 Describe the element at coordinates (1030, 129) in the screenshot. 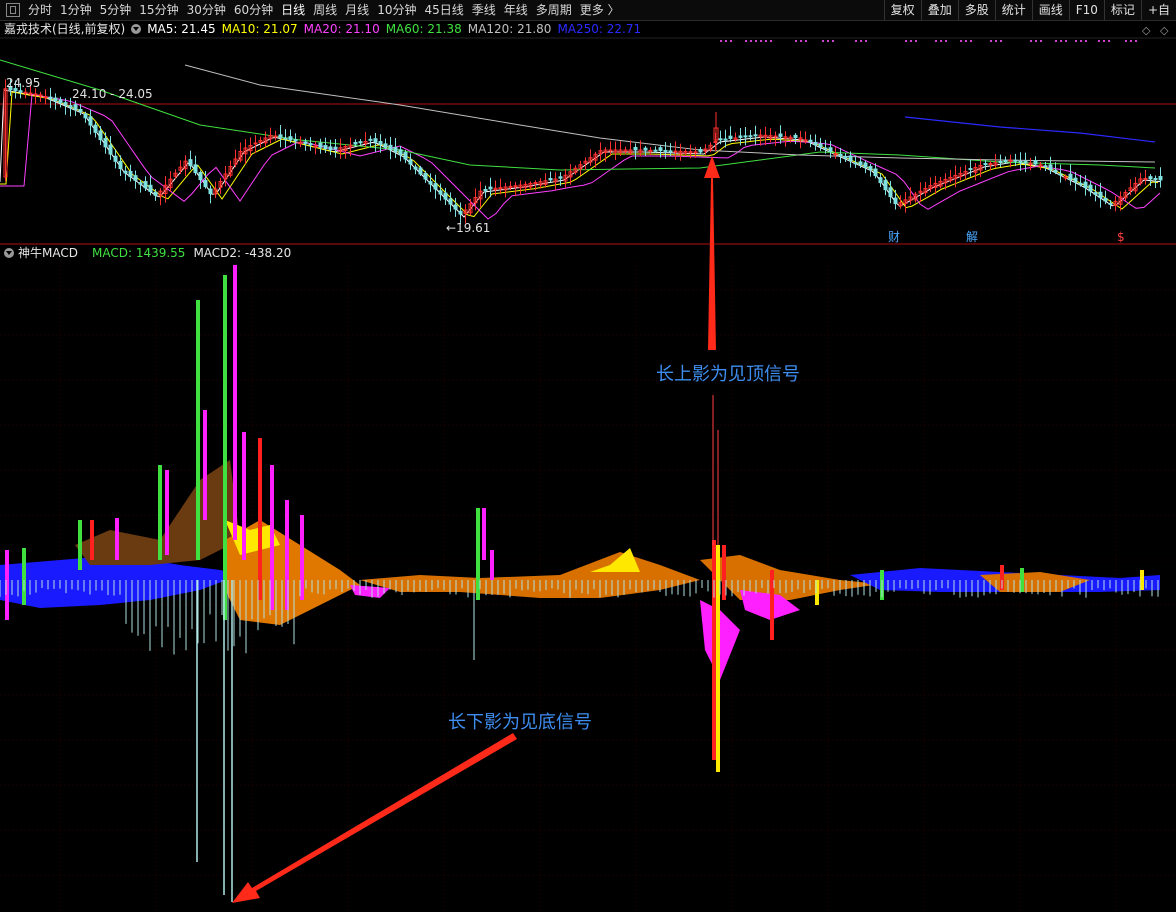

I see `ma250-line` at that location.